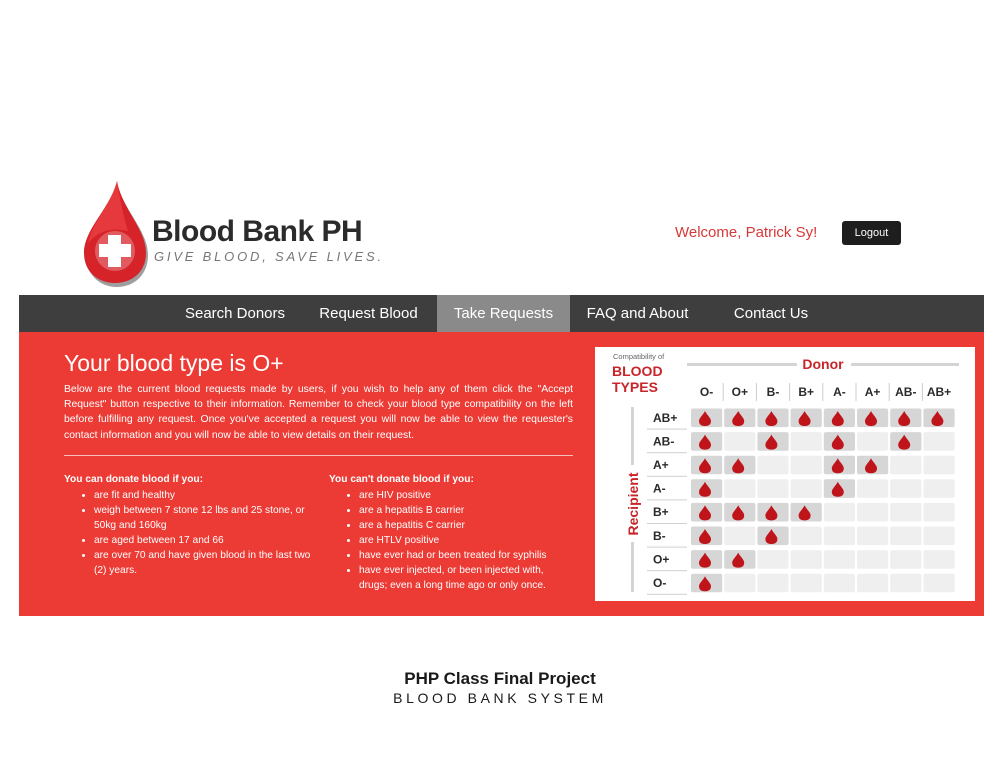  I want to click on blood-drop-cross-icon, so click(116, 234).